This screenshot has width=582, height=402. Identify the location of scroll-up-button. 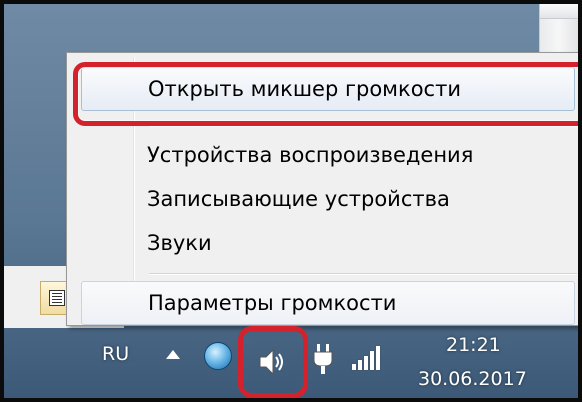
(559, 11).